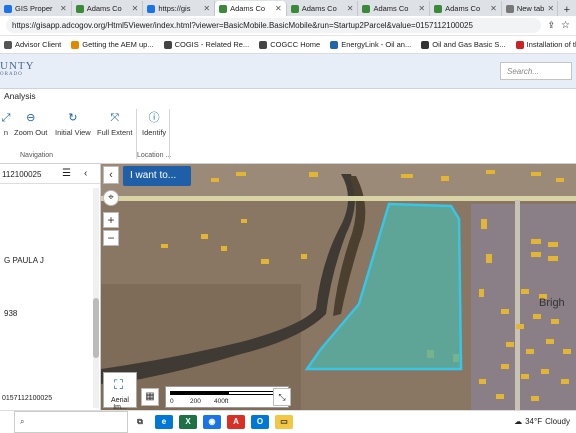 The image size is (576, 433). Describe the element at coordinates (169, 134) in the screenshot. I see `ribbon-divider` at that location.